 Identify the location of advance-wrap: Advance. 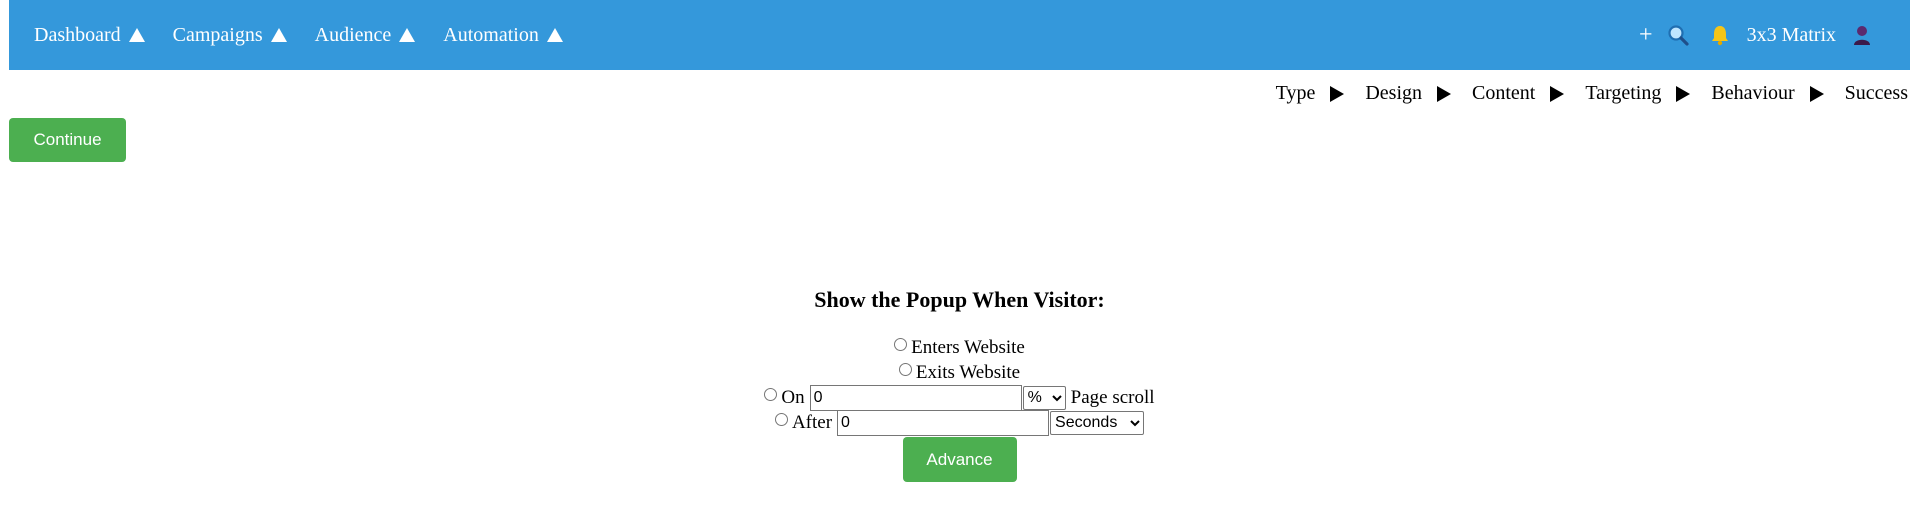
(959, 459).